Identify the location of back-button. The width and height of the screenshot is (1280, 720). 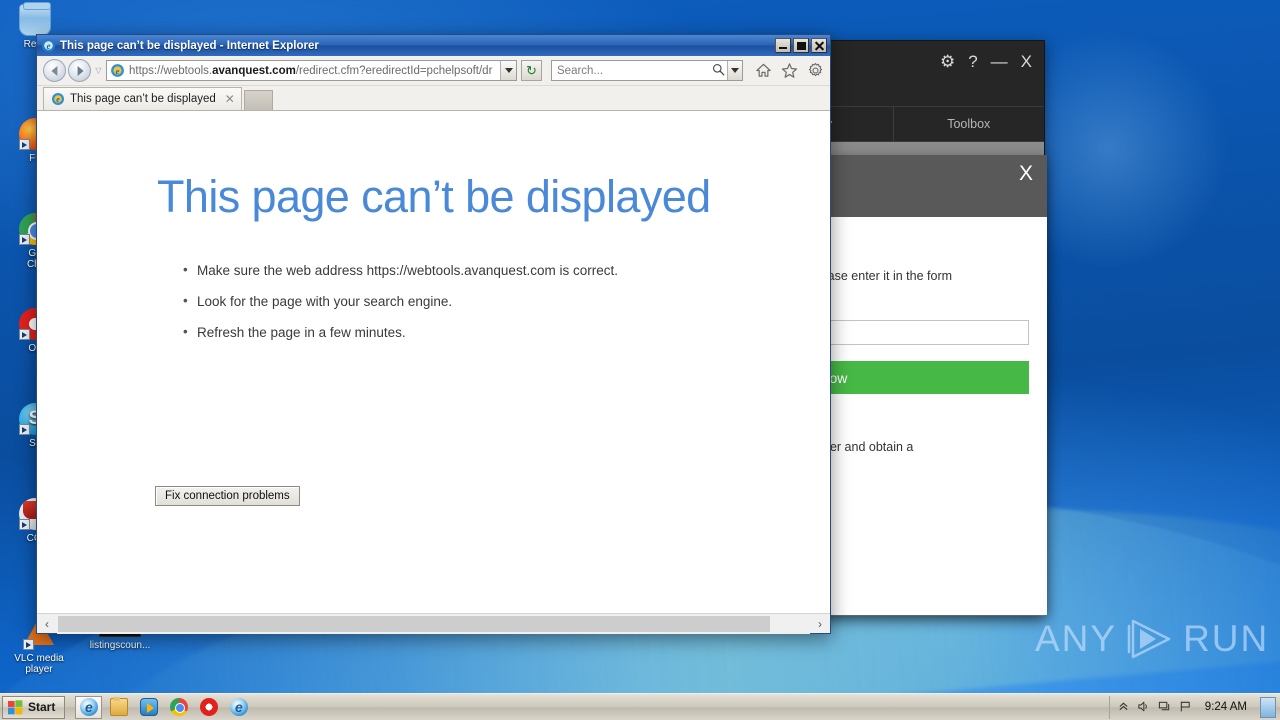
(54, 70).